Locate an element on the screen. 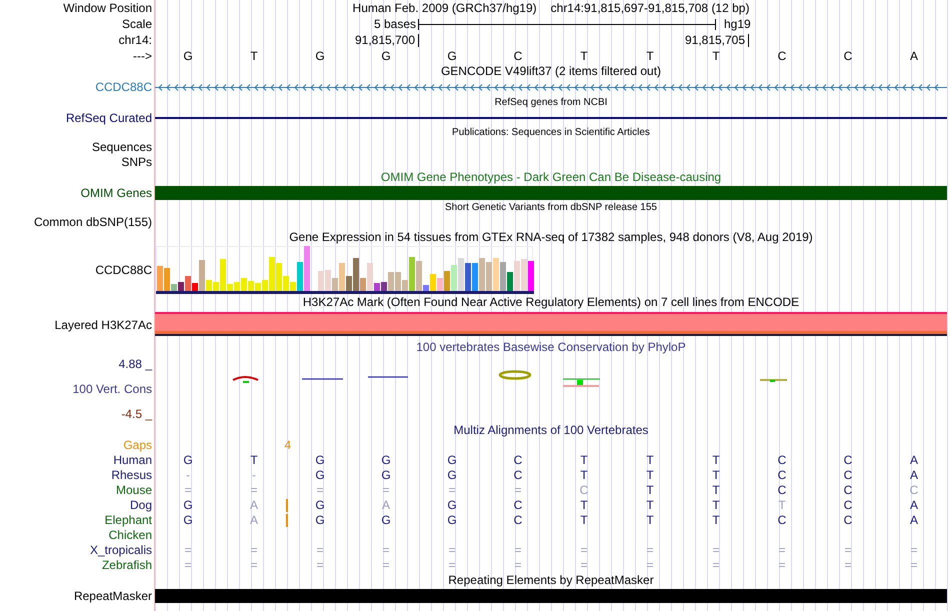 The image size is (950, 611). track-label: Elephant is located at coordinates (128, 520).